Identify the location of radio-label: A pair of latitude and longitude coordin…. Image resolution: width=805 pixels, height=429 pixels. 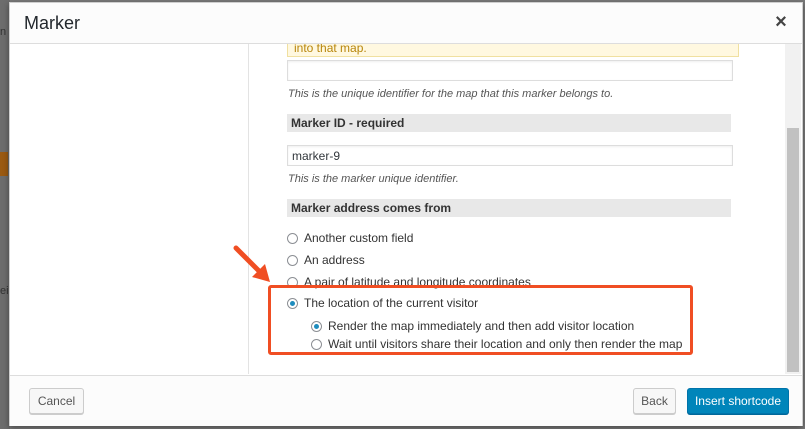
(417, 282).